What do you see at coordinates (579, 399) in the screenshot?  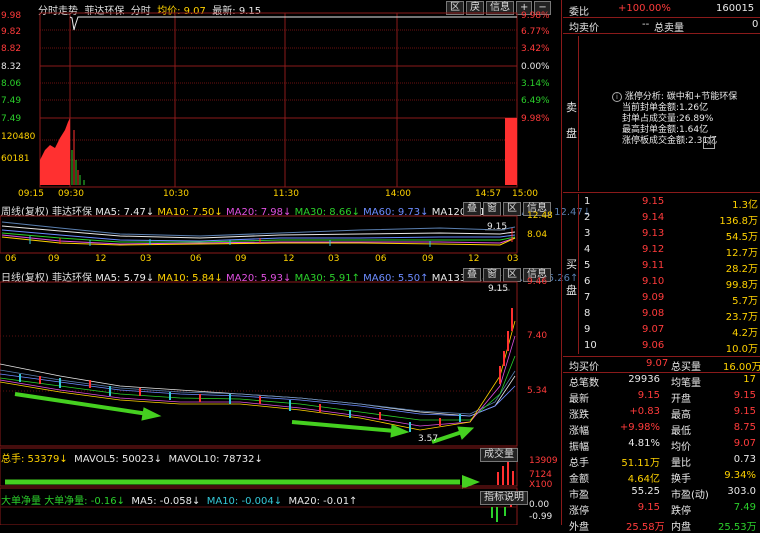 I see `stat-label: 最新` at bounding box center [579, 399].